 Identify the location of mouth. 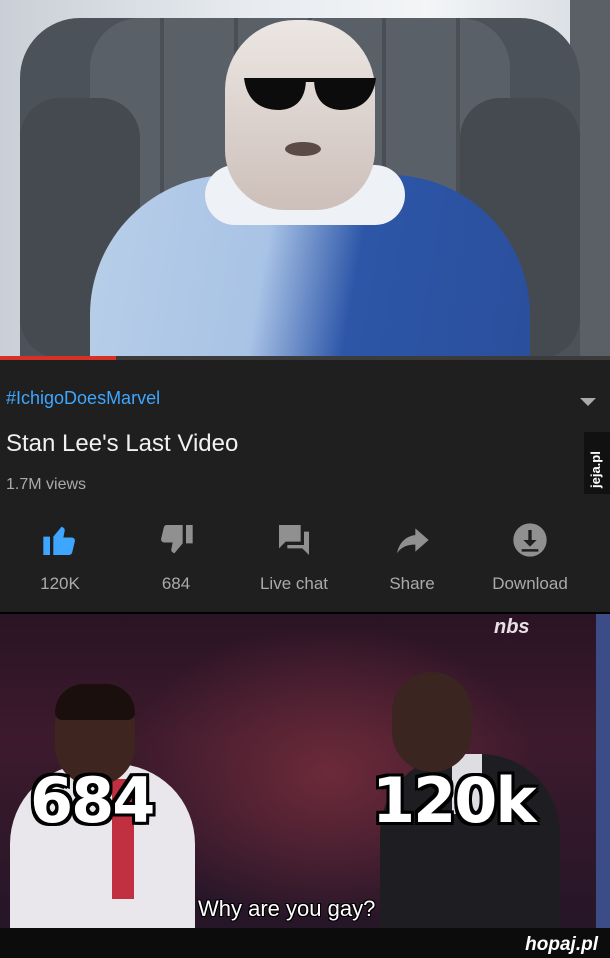
(303, 149).